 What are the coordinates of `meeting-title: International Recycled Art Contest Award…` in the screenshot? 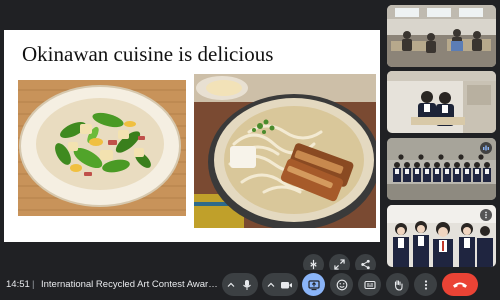 It's located at (130, 284).